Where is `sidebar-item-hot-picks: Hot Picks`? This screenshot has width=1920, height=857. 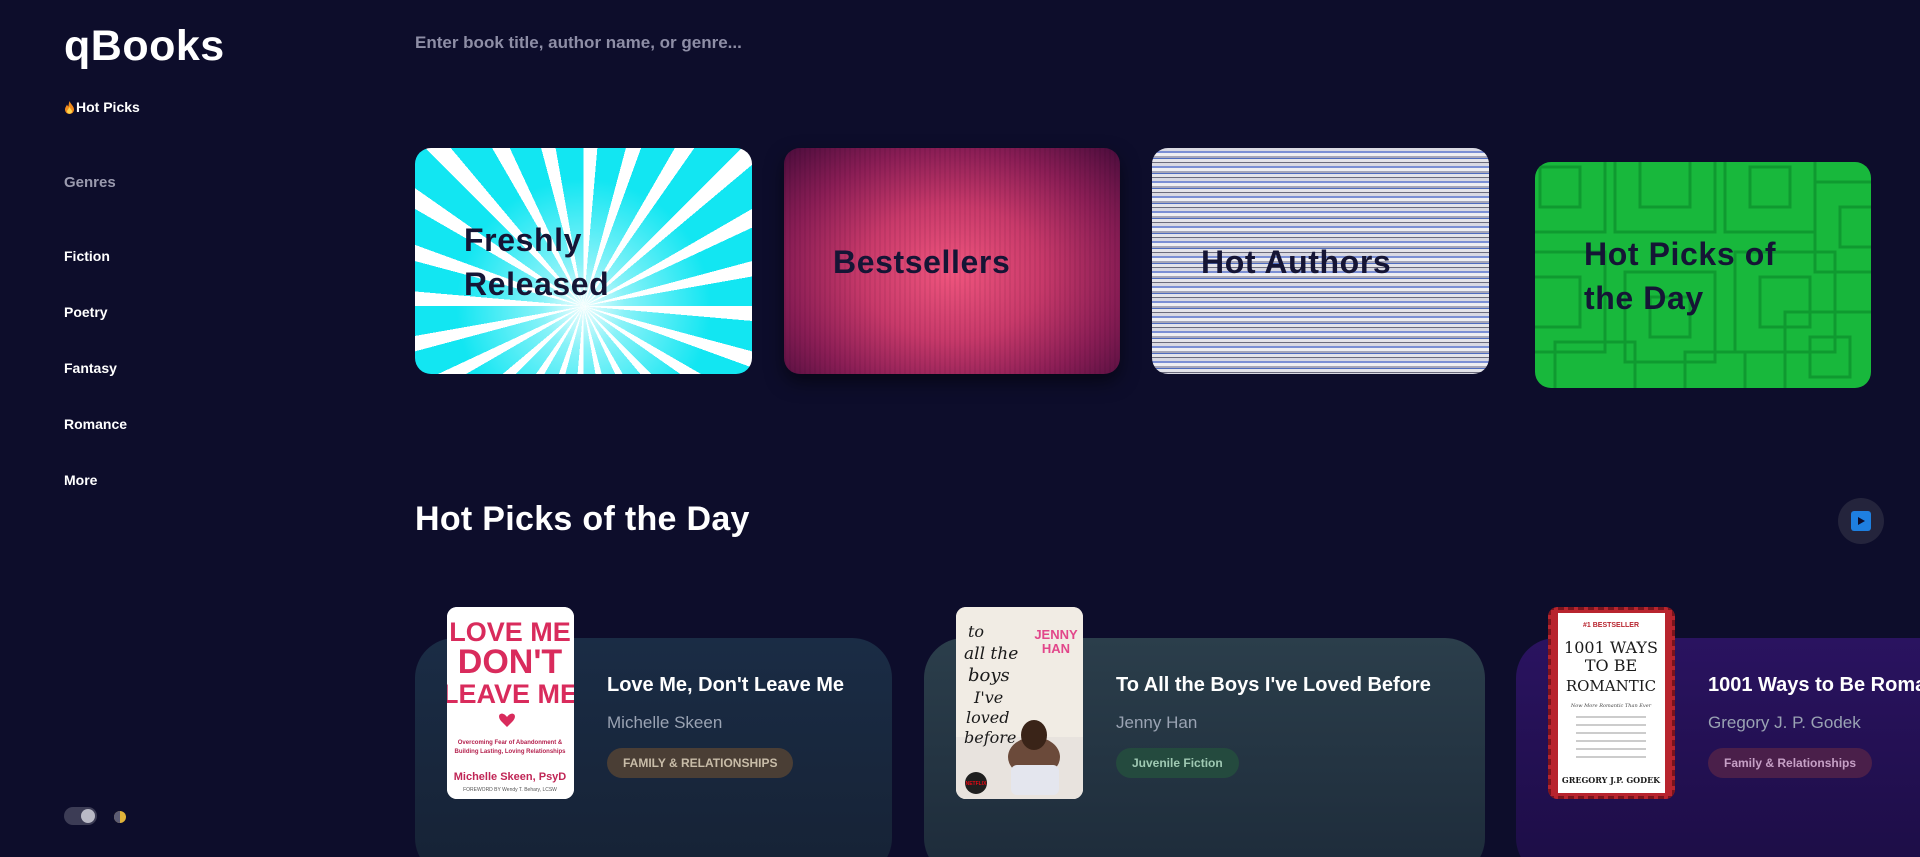 sidebar-item-hot-picks: Hot Picks is located at coordinates (102, 107).